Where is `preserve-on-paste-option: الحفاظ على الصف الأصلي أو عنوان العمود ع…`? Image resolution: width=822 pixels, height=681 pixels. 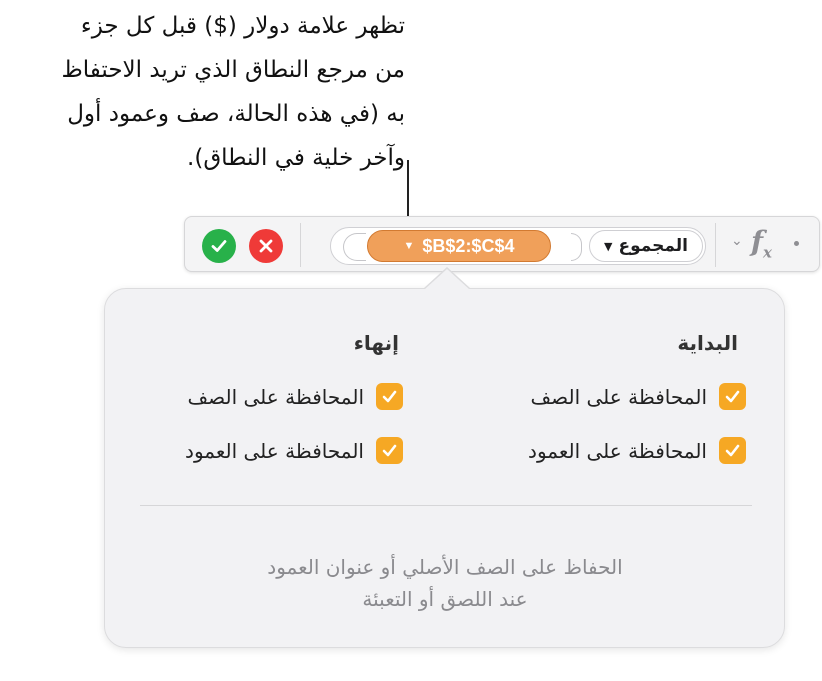 preserve-on-paste-option: الحفاظ على الصف الأصلي أو عنوان العمود ع… is located at coordinates (445, 583).